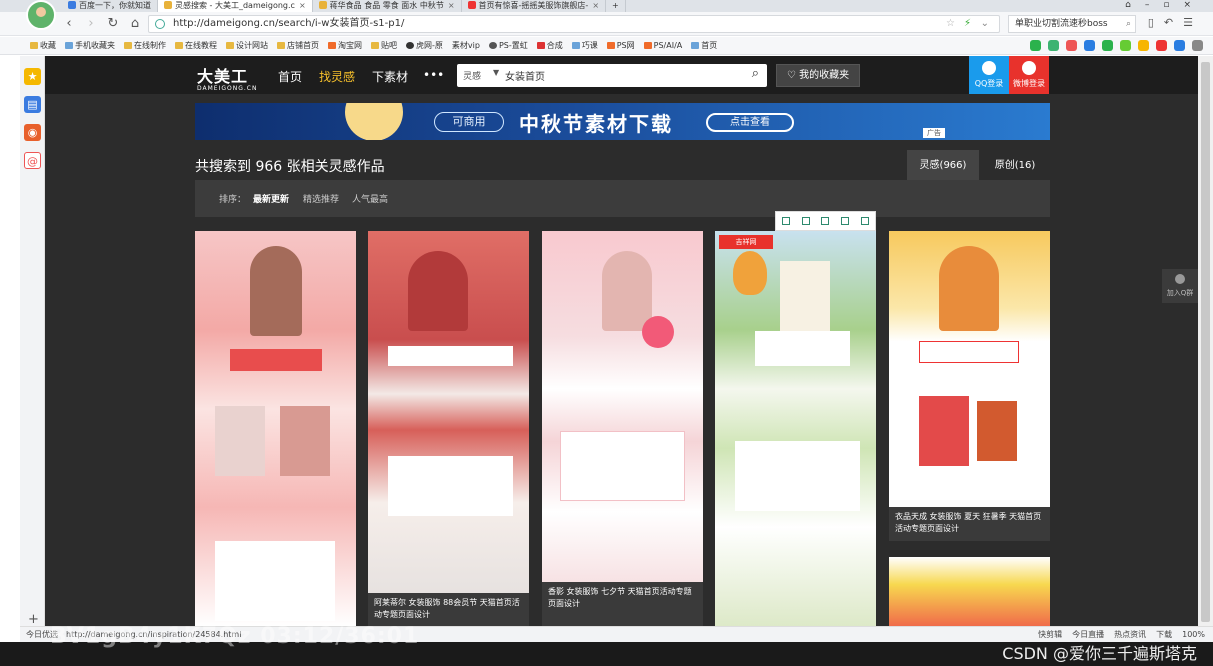 Image resolution: width=1213 pixels, height=666 pixels. Describe the element at coordinates (32, 104) in the screenshot. I see `news-icon: ▤` at that location.